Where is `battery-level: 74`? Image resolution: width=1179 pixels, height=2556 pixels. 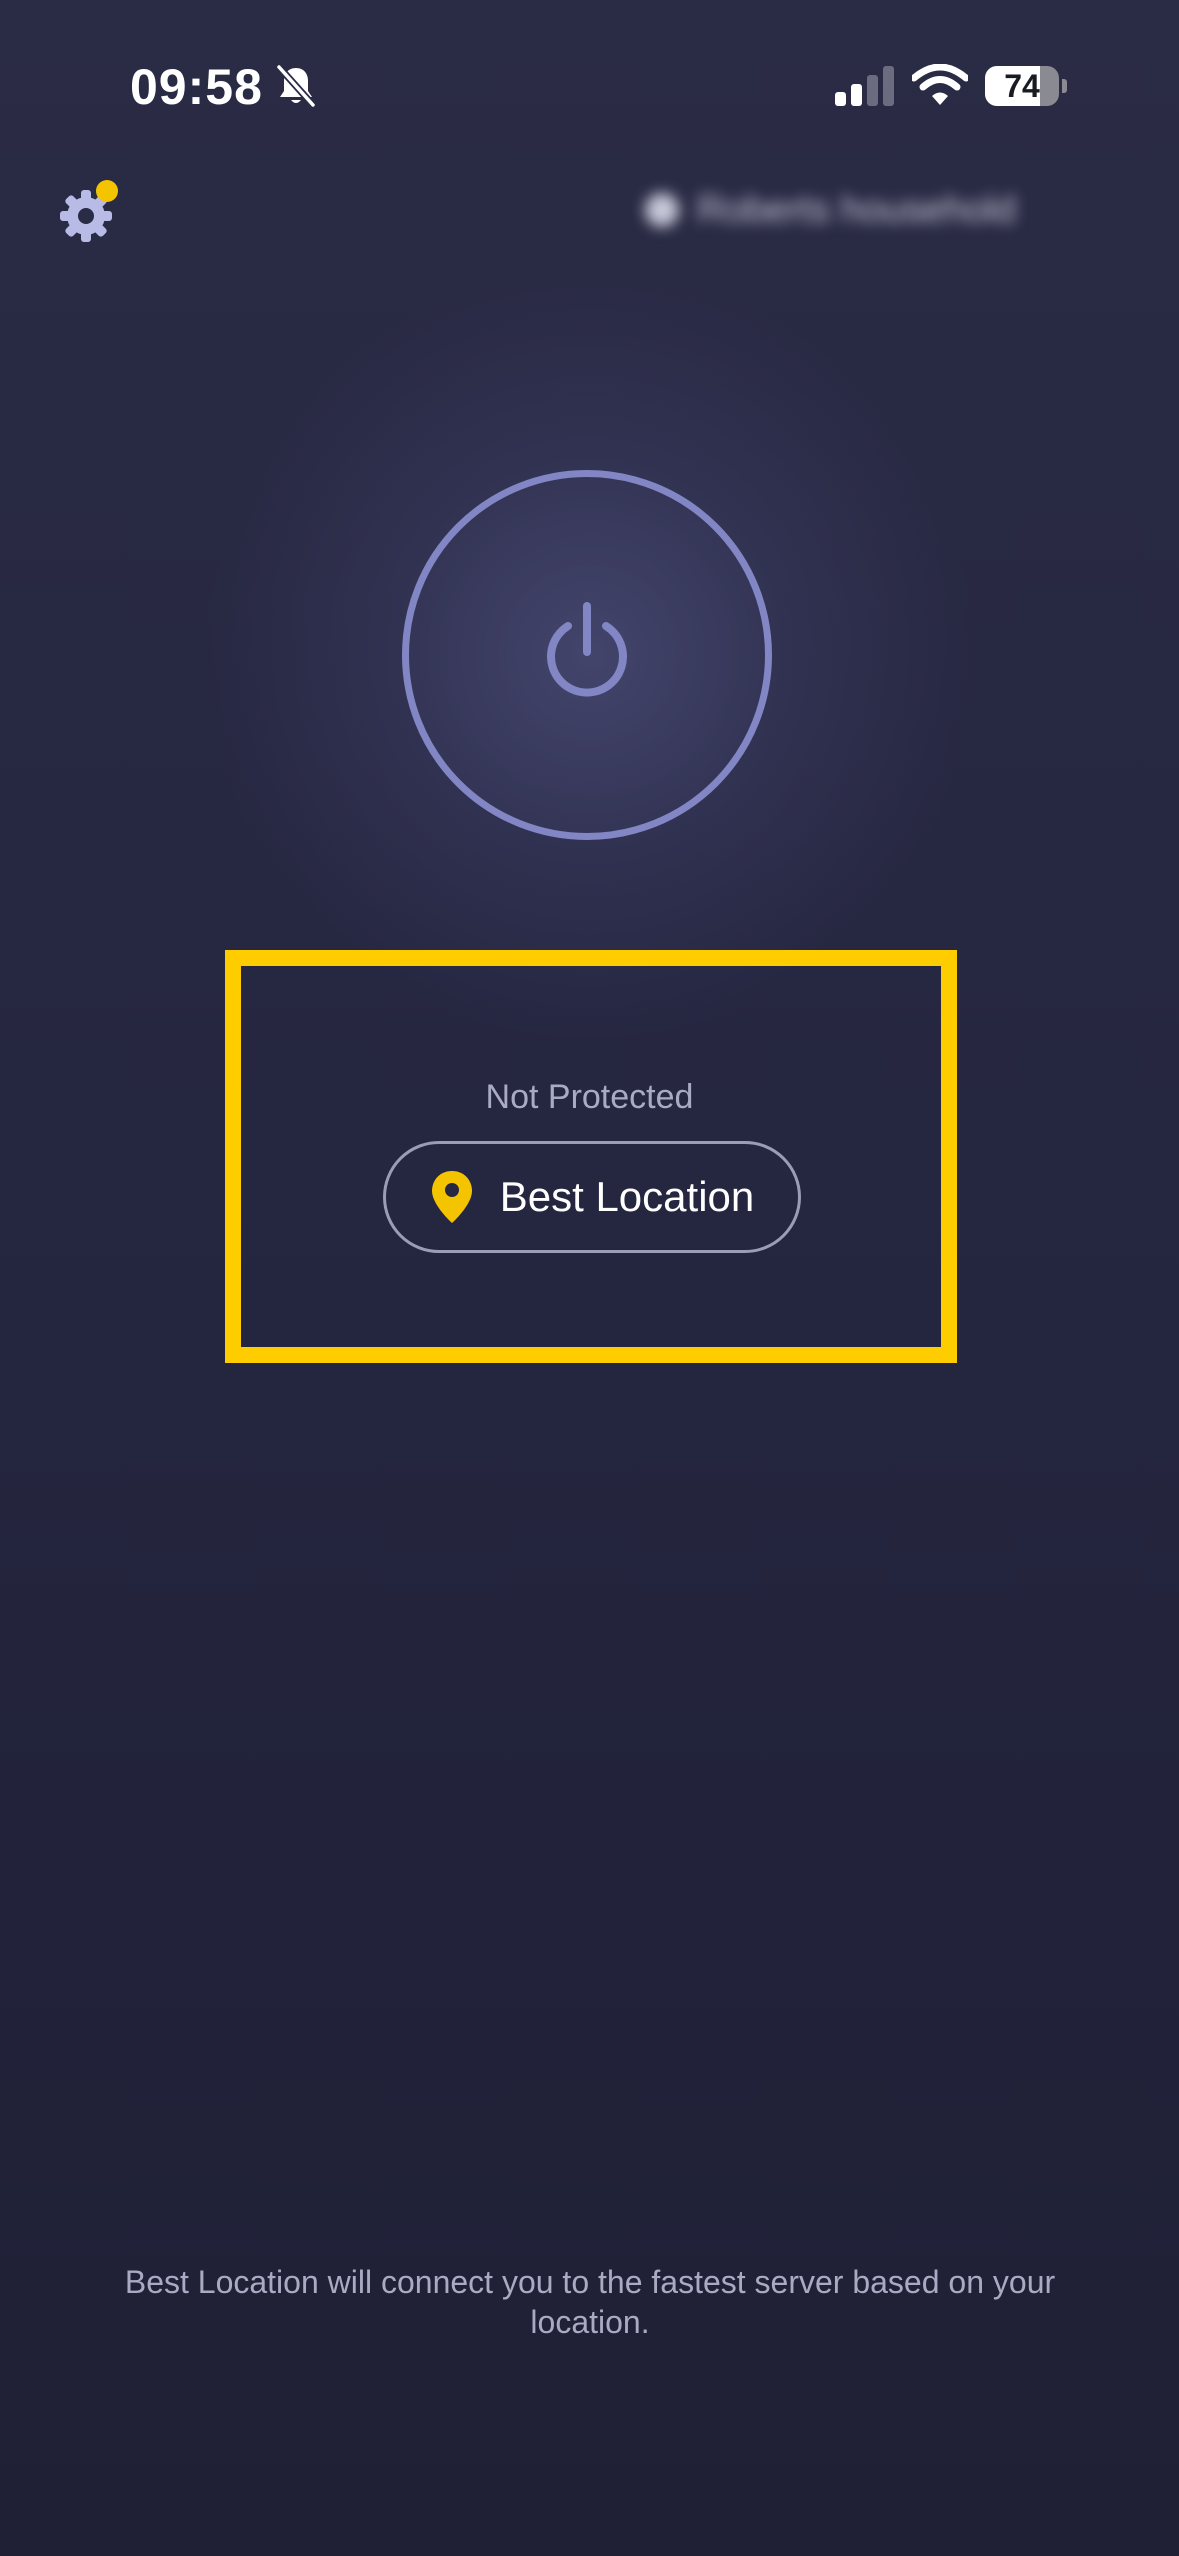
battery-level: 74 is located at coordinates (1022, 86).